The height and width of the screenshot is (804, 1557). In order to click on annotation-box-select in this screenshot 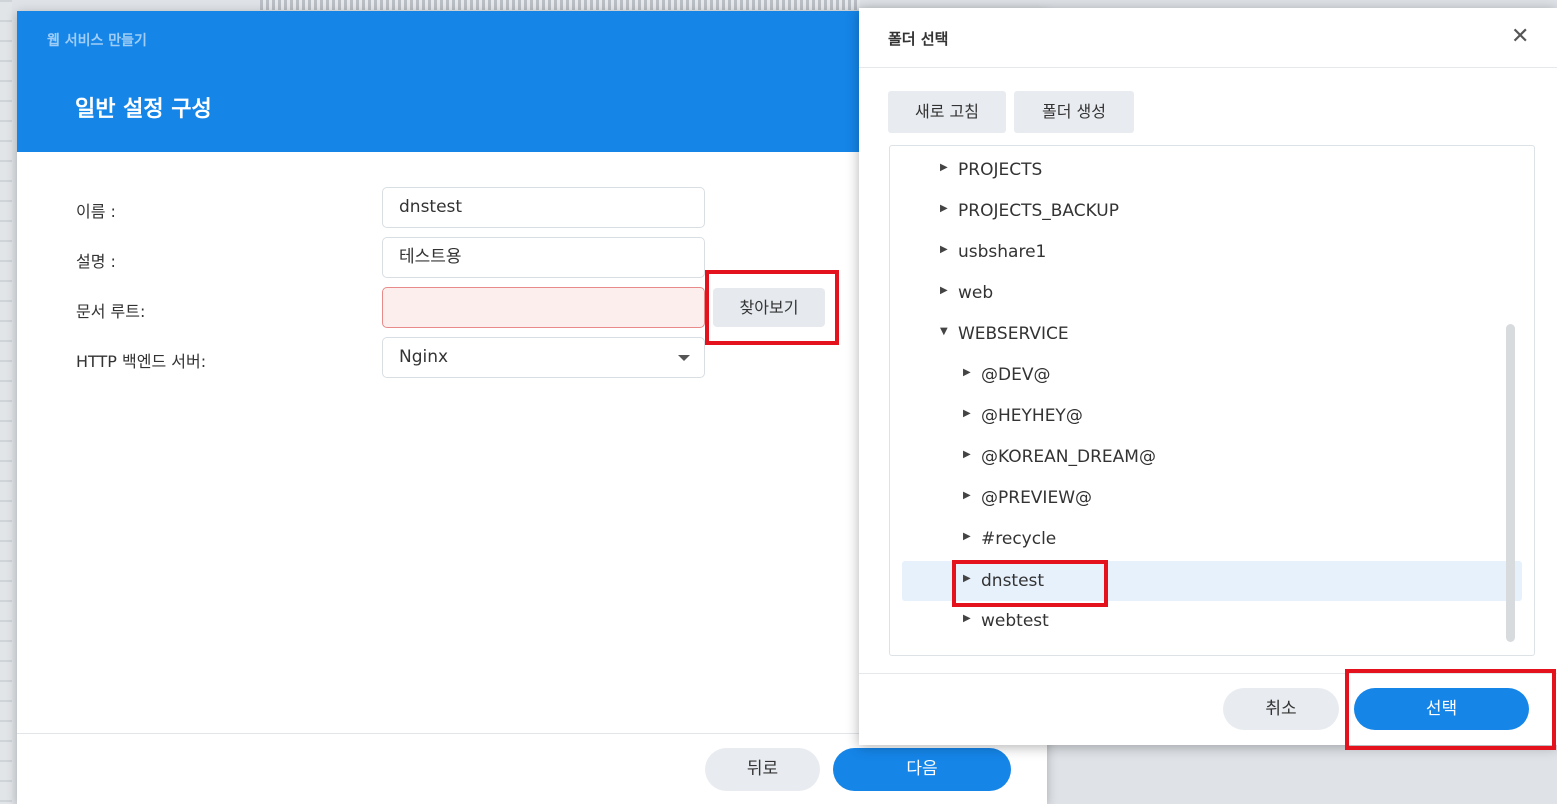, I will do `click(1450, 709)`.